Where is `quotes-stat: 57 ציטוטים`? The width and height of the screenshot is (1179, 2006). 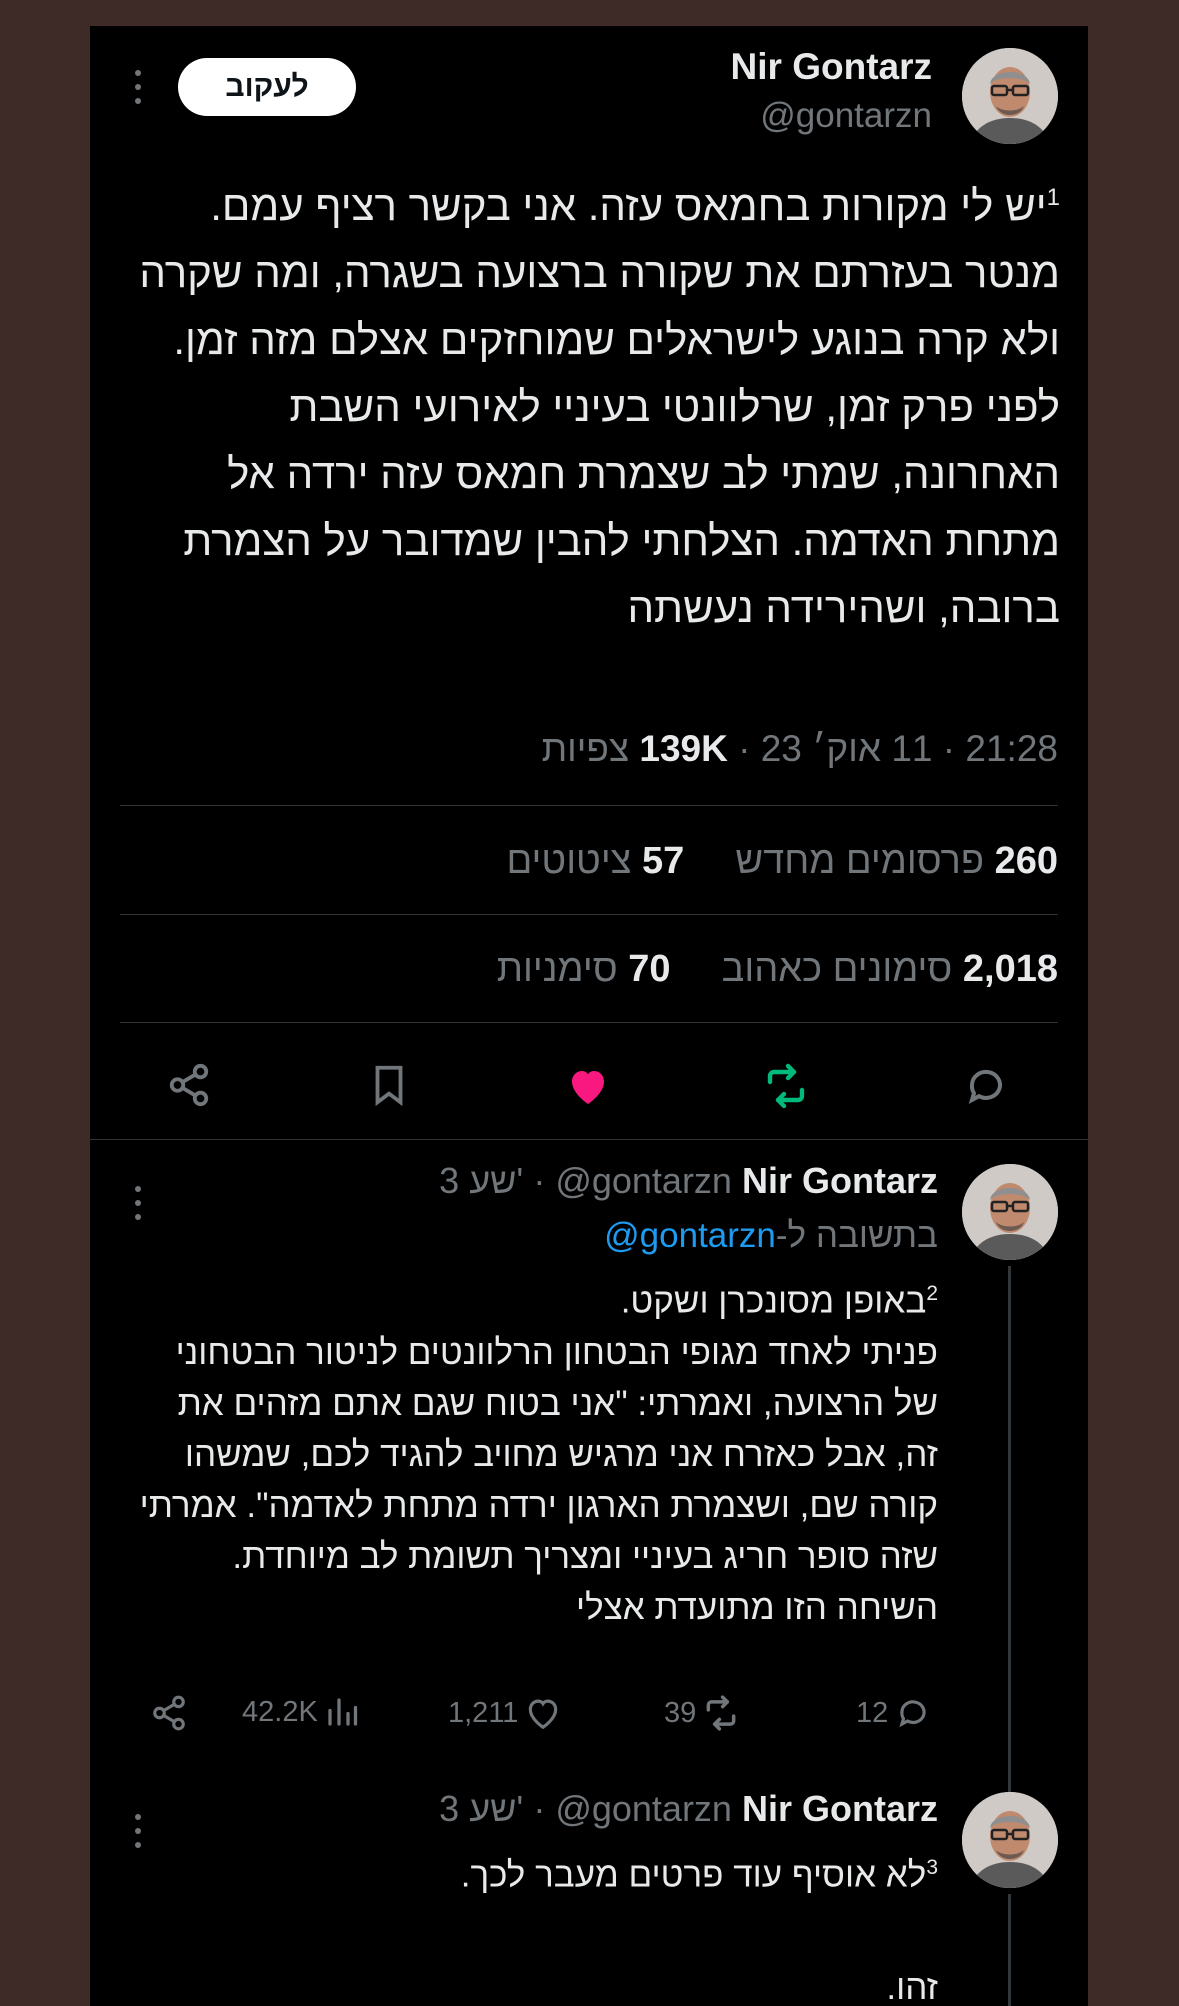 quotes-stat: 57 ציטוטים is located at coordinates (596, 861).